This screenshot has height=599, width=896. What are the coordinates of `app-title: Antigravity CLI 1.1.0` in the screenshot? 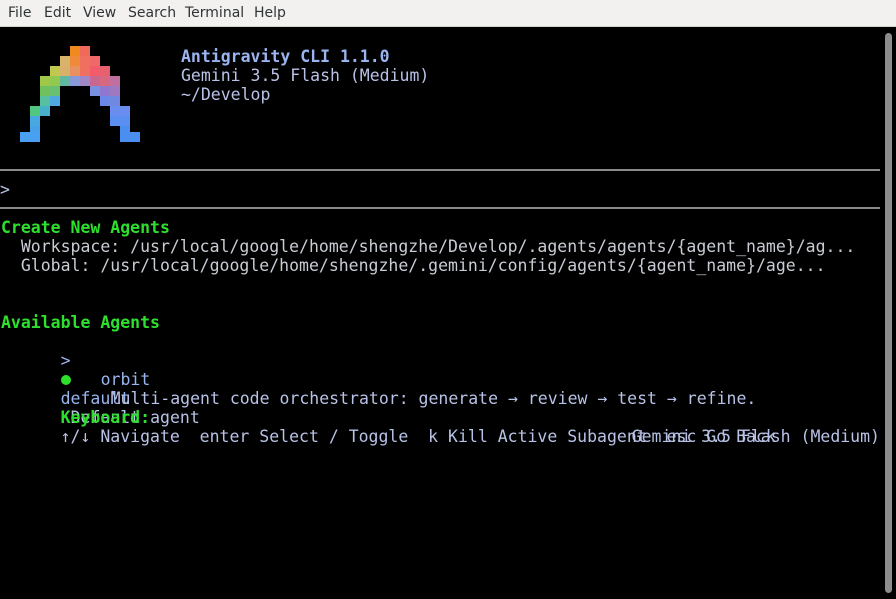 It's located at (285, 56).